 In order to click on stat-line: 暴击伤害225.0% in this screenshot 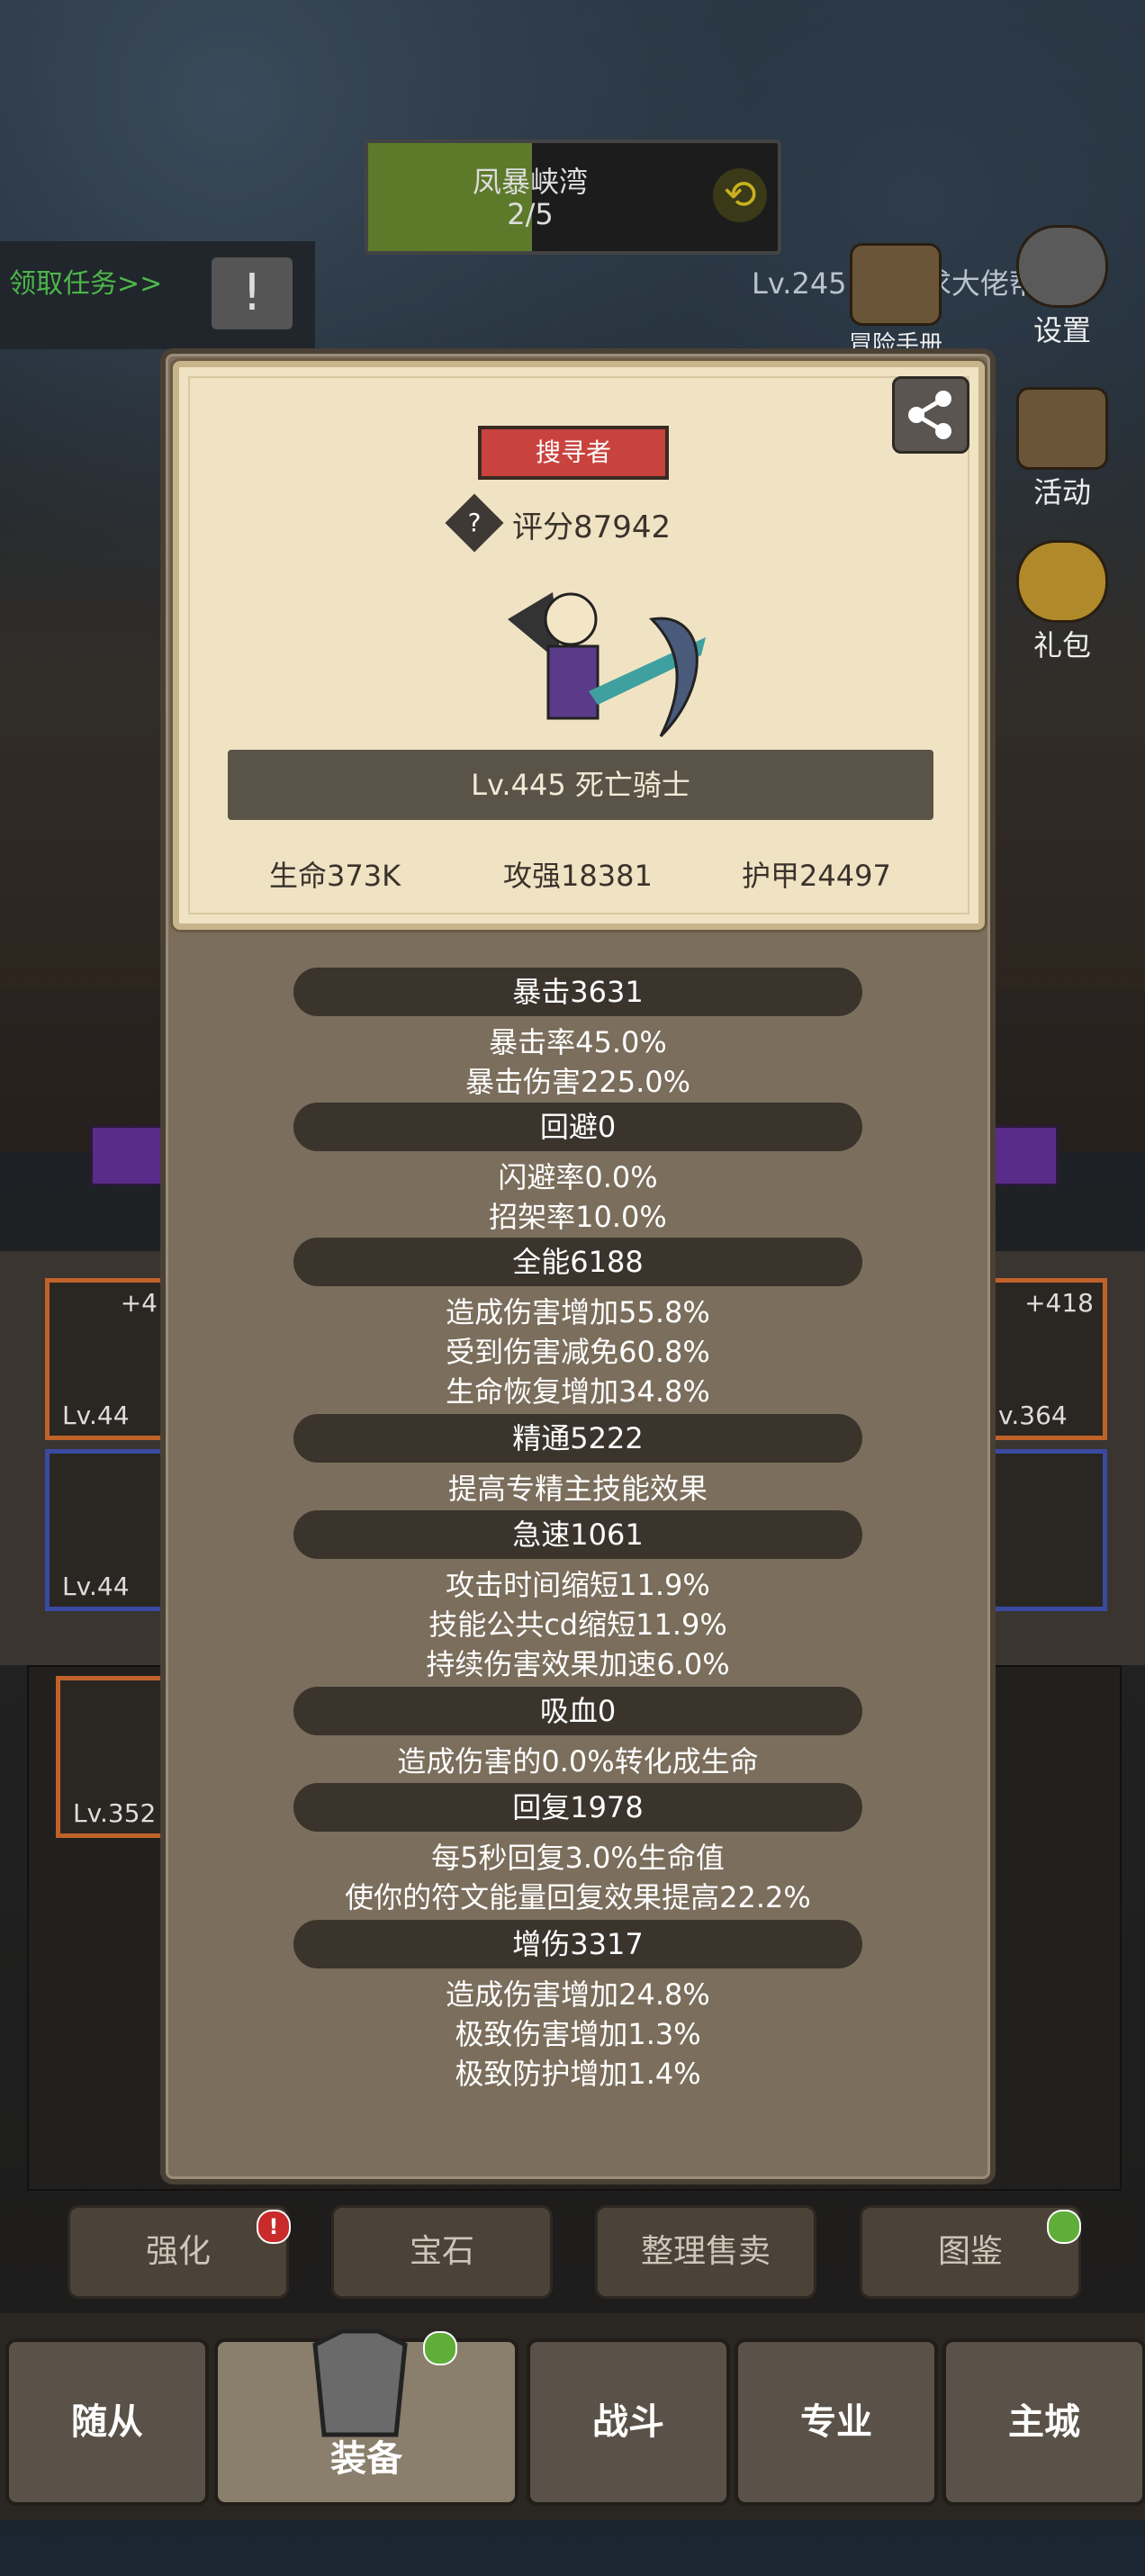, I will do `click(578, 1082)`.